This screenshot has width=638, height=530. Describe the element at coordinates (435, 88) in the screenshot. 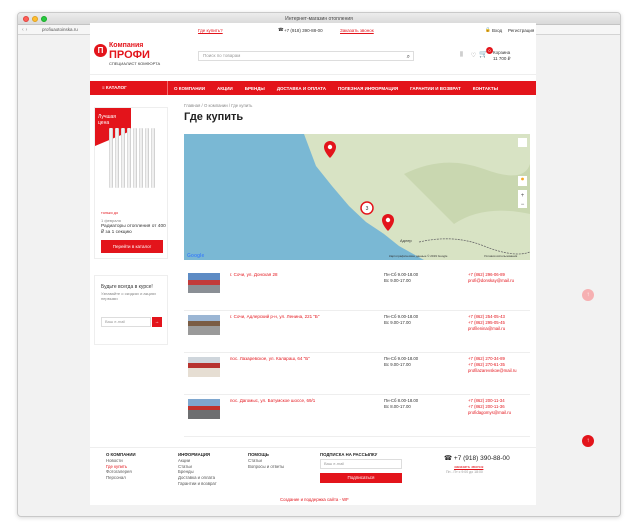

I see `menu-item-warranty: ГАРАНТИИ И ВОЗВРАТ` at that location.